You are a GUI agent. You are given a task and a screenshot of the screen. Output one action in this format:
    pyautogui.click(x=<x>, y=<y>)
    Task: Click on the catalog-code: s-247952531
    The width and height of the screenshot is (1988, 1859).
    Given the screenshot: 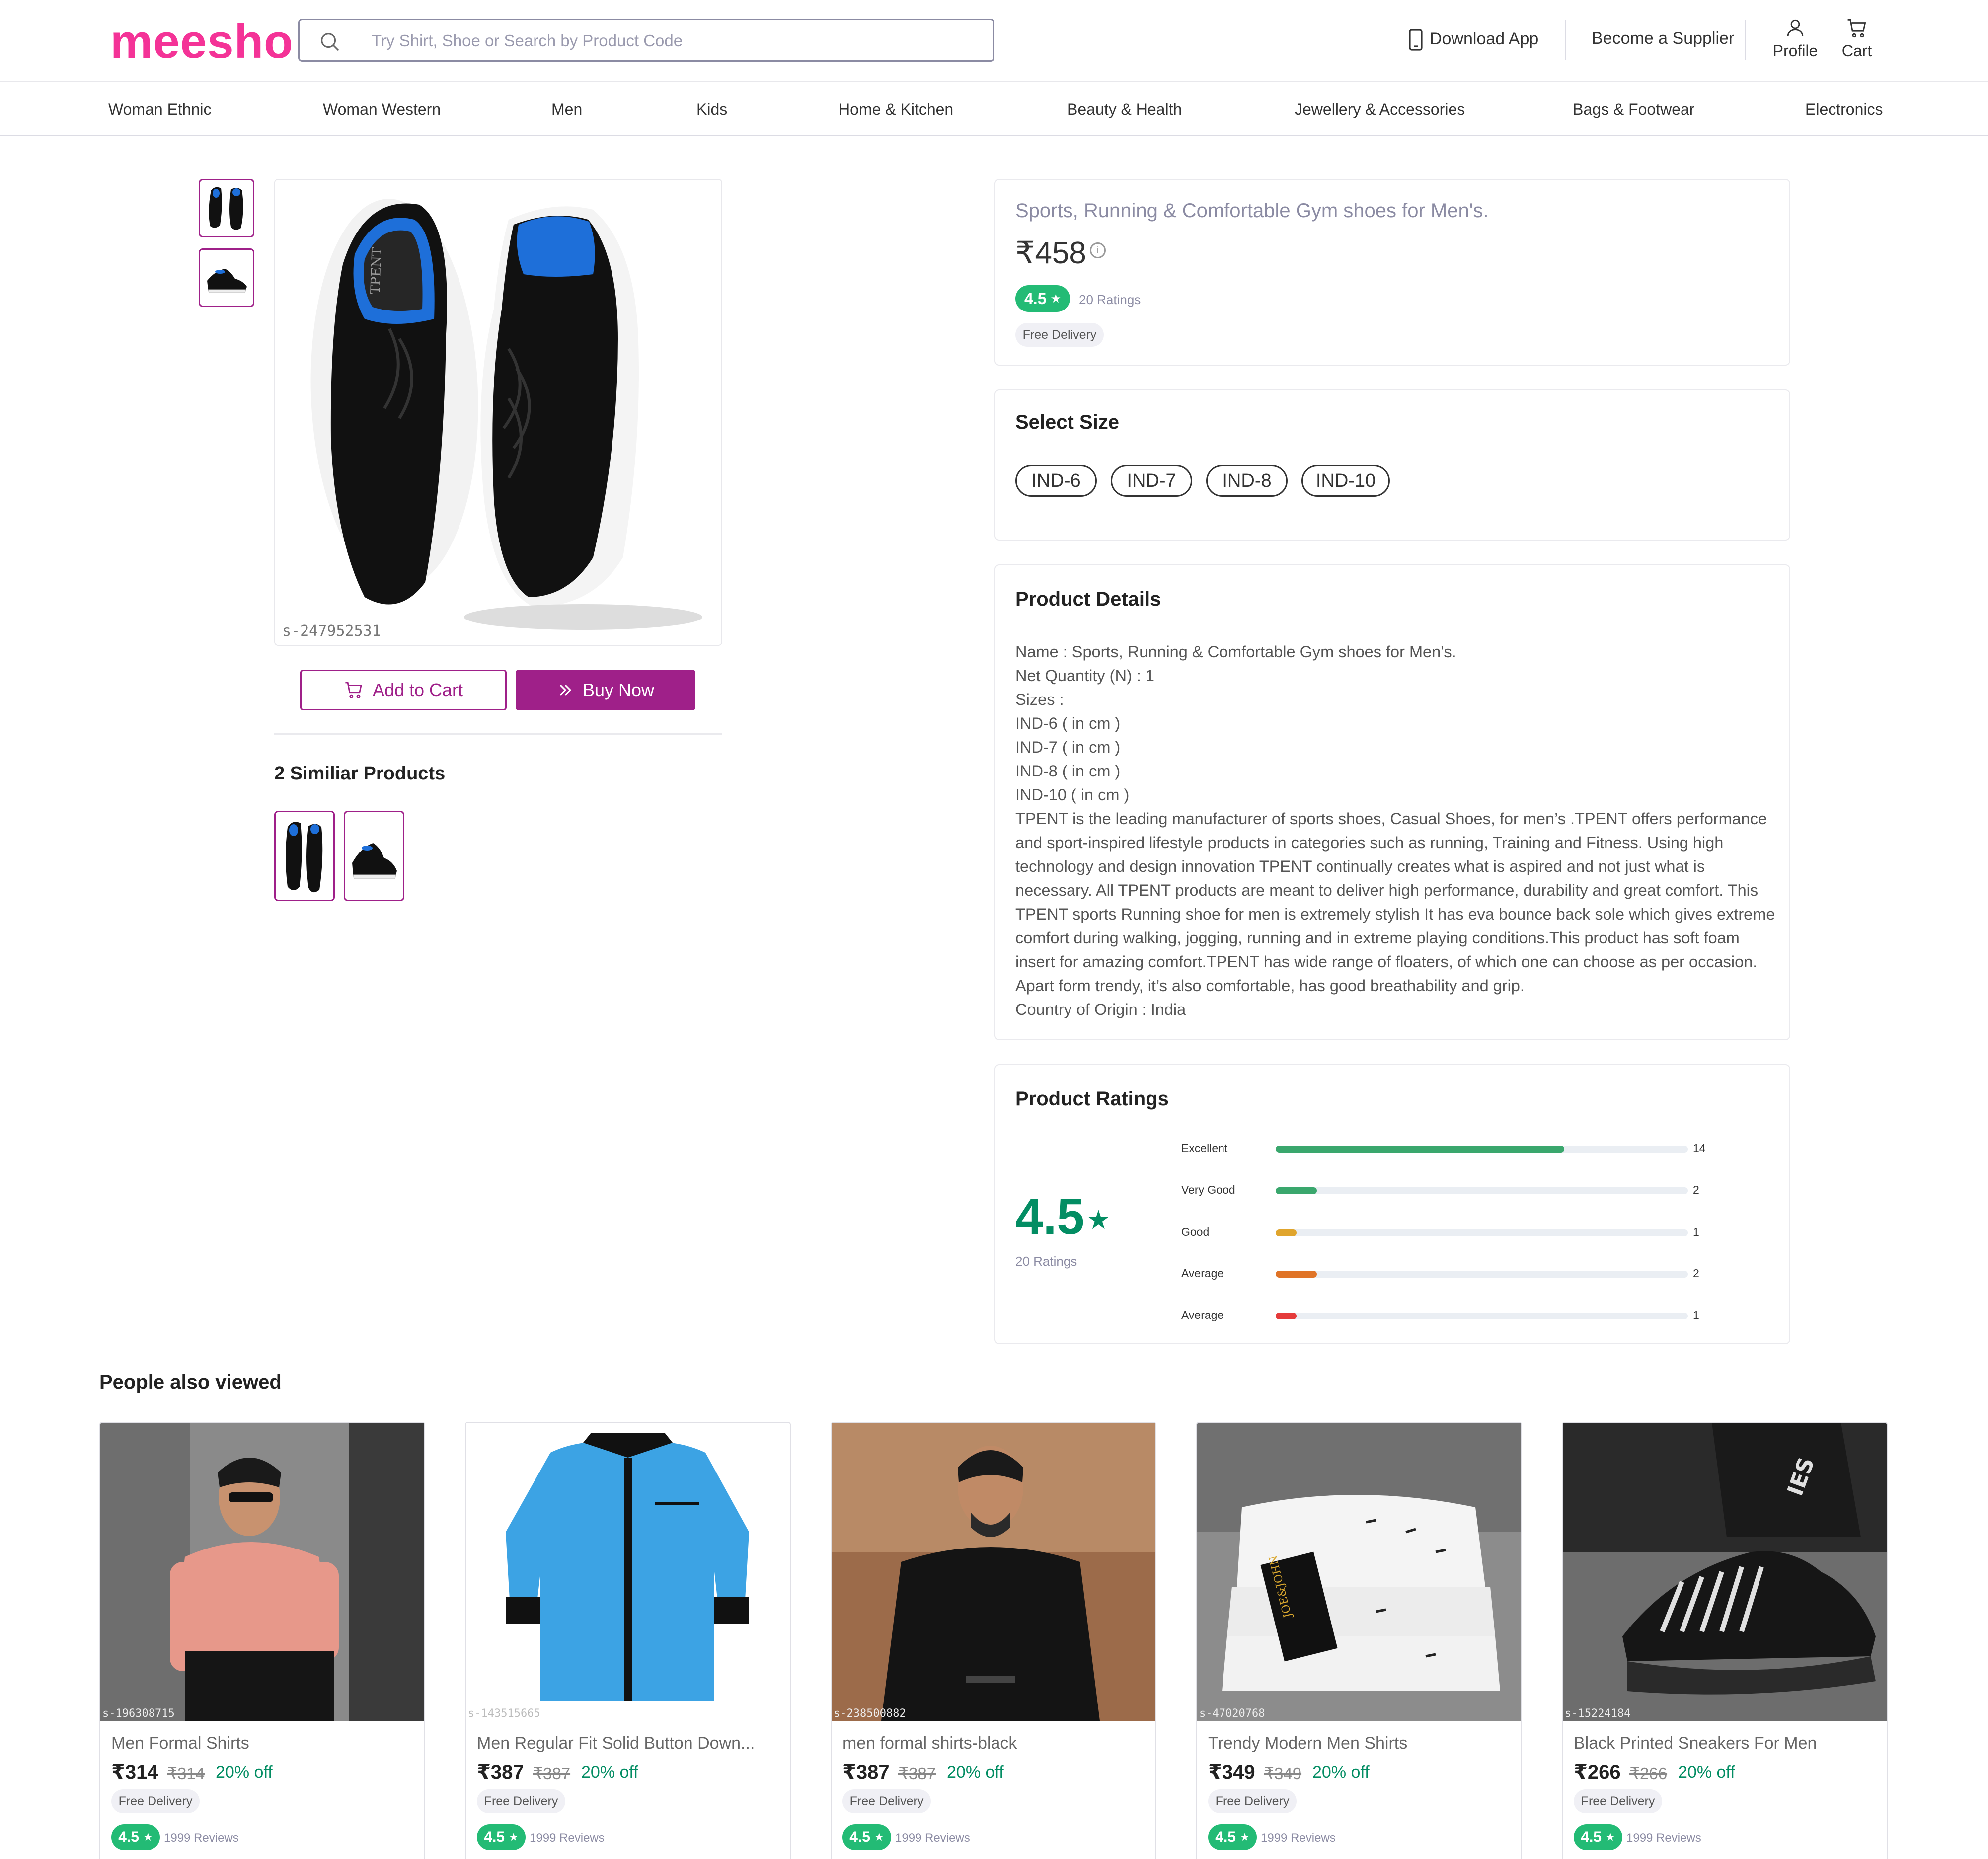 What is the action you would take?
    pyautogui.click(x=331, y=631)
    